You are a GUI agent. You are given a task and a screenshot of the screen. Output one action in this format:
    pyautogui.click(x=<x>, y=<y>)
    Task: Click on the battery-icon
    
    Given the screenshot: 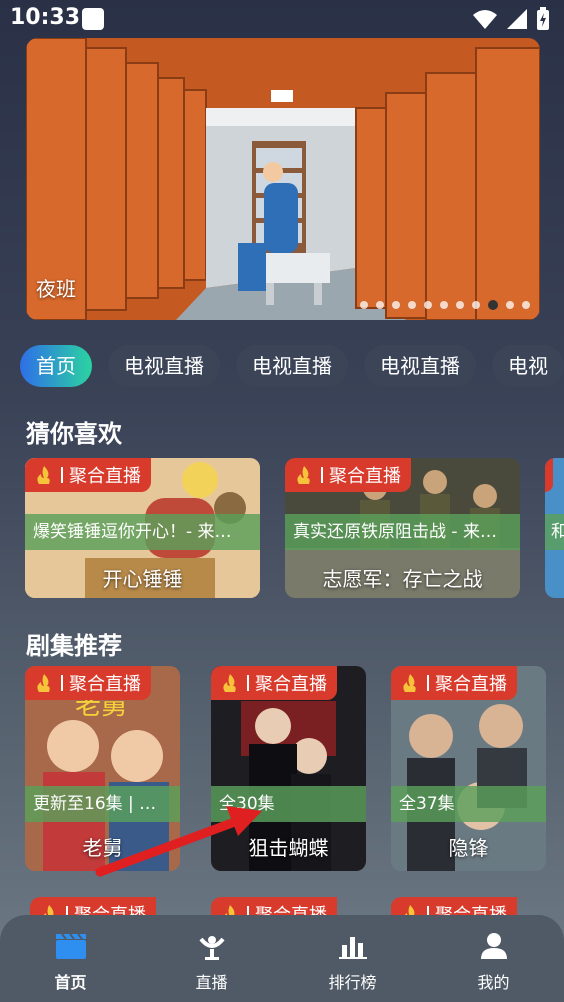 What is the action you would take?
    pyautogui.click(x=543, y=18)
    